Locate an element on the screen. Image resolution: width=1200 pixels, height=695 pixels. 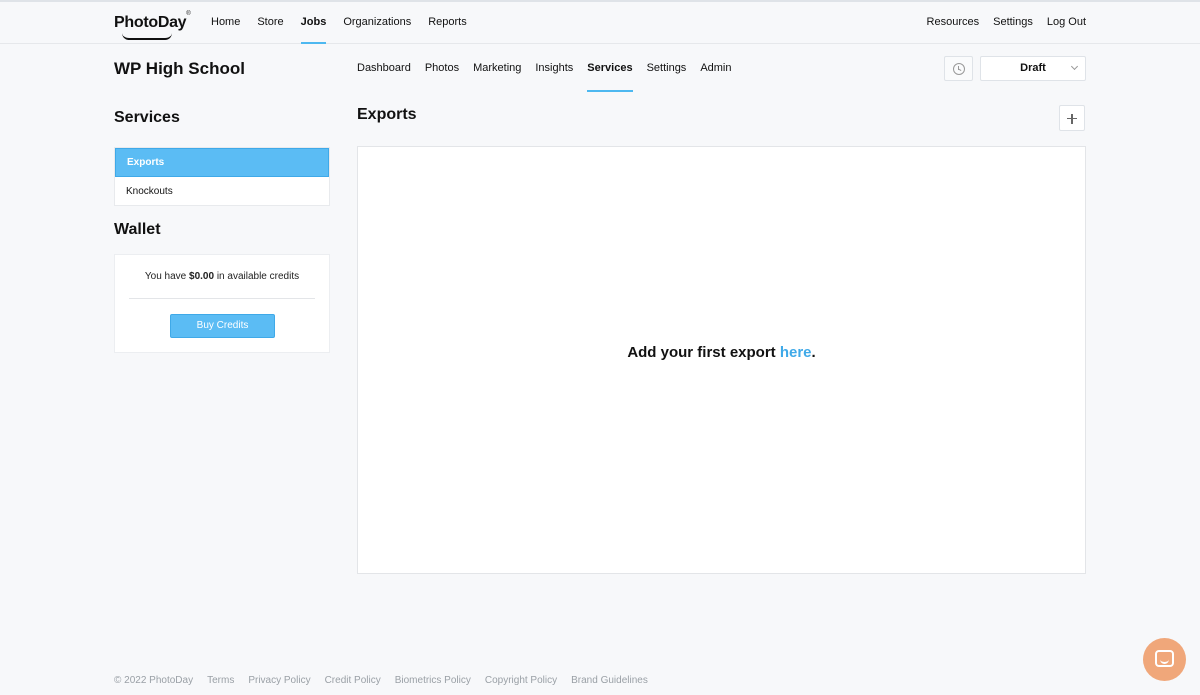
footer-link-privacy: Privacy Policy is located at coordinates (279, 680).